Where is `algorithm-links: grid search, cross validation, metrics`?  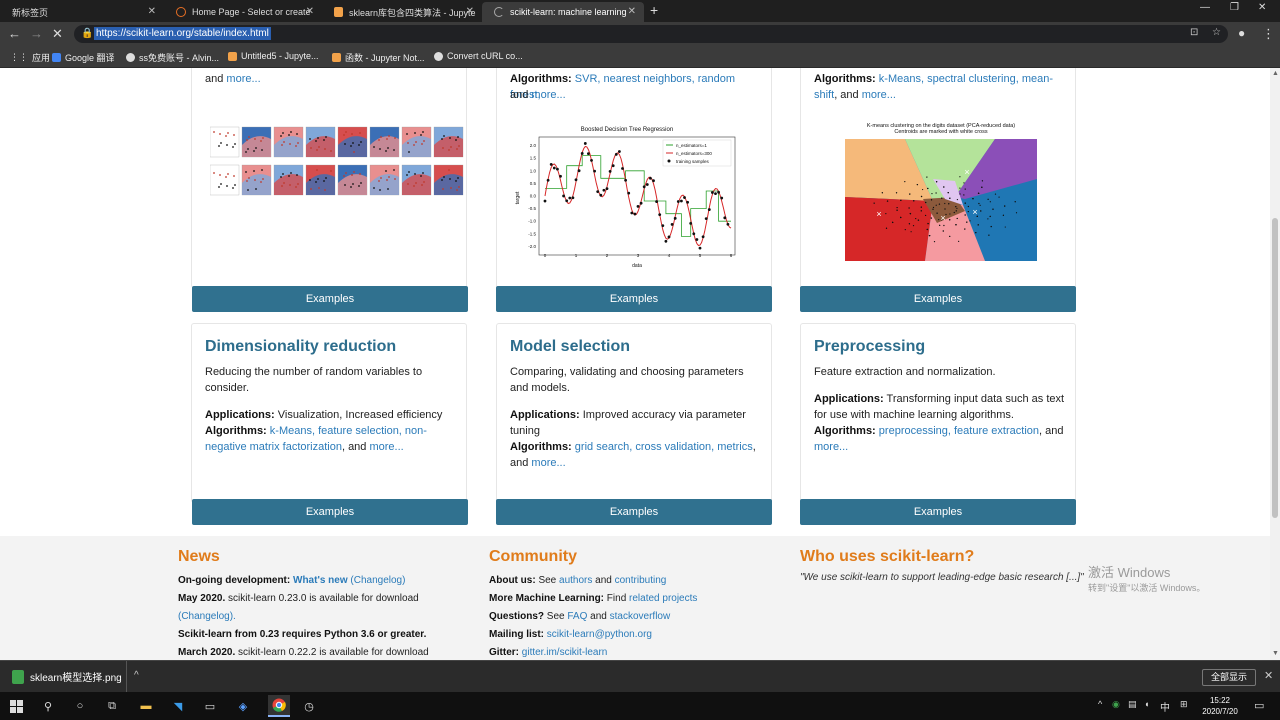
algorithm-links: grid search, cross validation, metrics is located at coordinates (664, 447).